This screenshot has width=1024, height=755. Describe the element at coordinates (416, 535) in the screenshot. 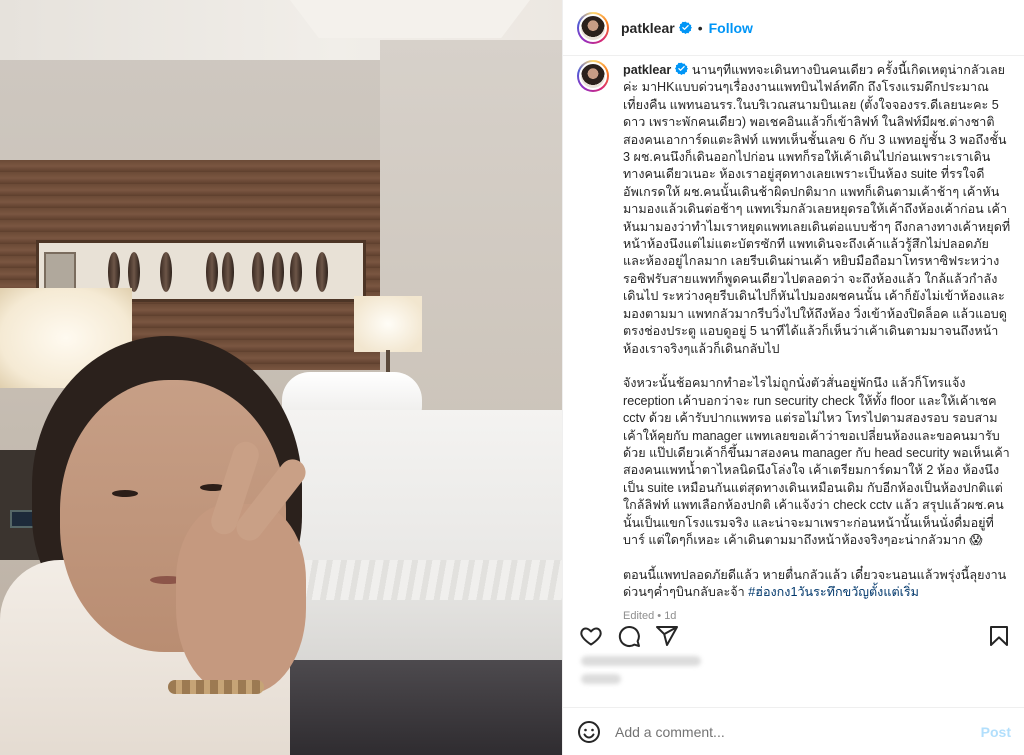

I see `photo-bed` at that location.